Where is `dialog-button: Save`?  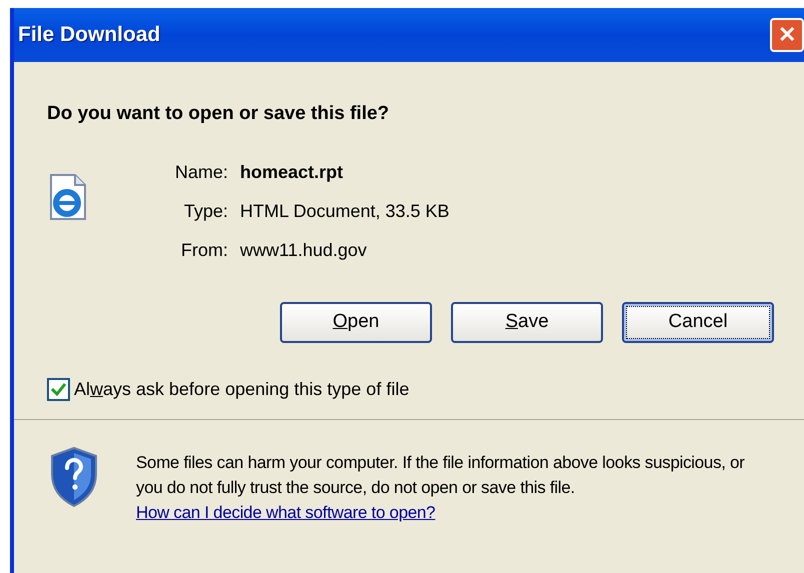 dialog-button: Save is located at coordinates (527, 322).